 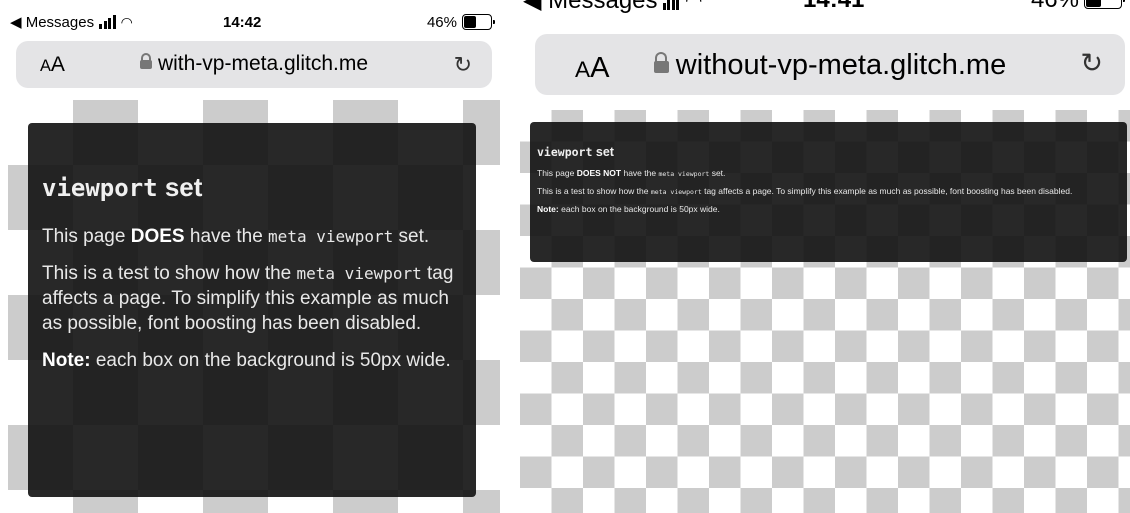 I want to click on url-text: with-vp-meta.glitch.me, so click(x=263, y=63).